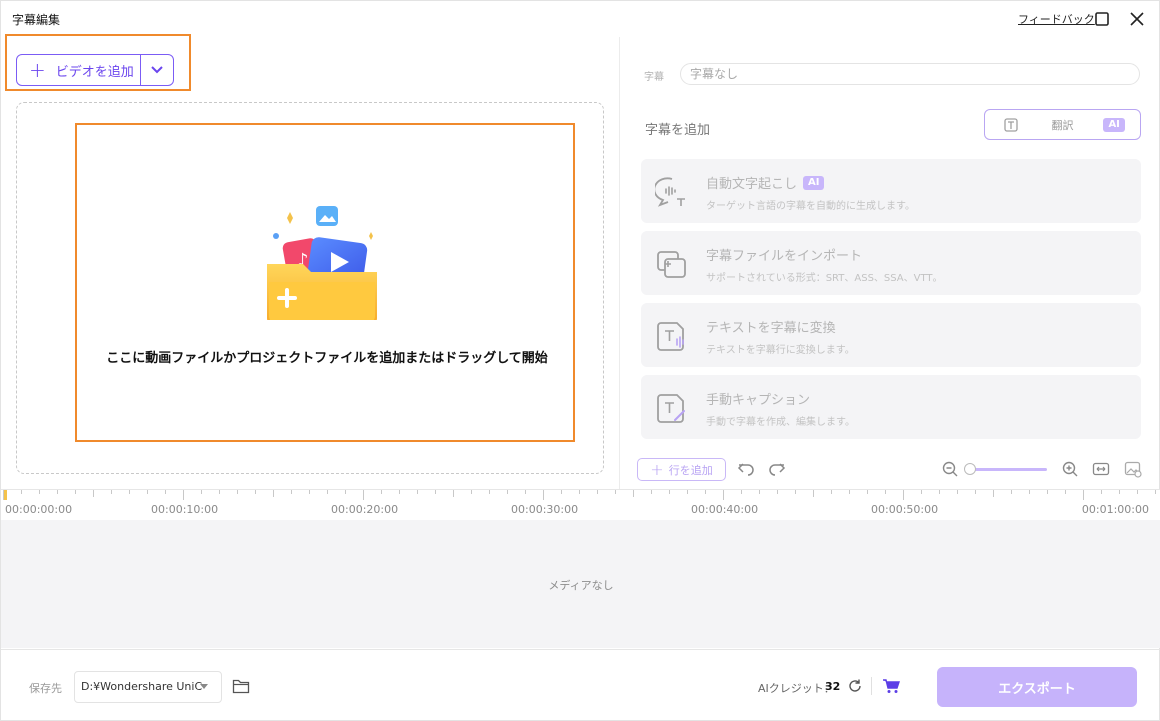 This screenshot has width=1160, height=721. Describe the element at coordinates (1056, 19) in the screenshot. I see `feedback-link: フィードバック` at that location.